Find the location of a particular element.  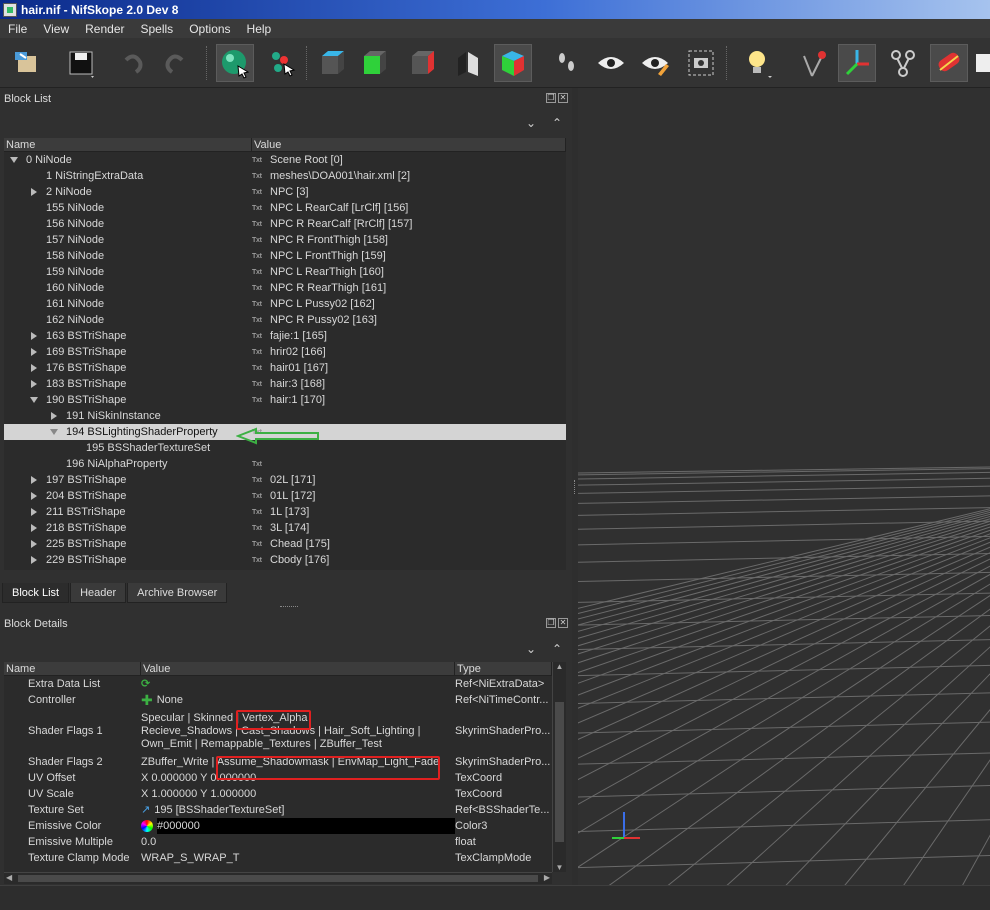

detail-row: Emissive Multiple 0.0 float is located at coordinates (278, 842).